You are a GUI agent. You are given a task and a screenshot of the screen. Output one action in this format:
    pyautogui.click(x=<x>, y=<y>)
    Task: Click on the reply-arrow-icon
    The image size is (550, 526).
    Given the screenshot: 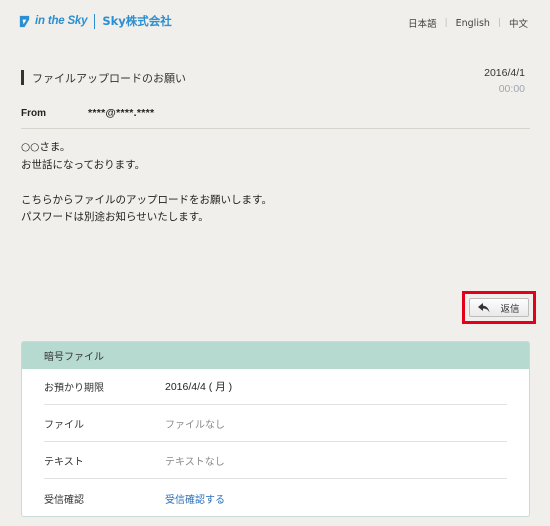 What is the action you would take?
    pyautogui.click(x=484, y=307)
    